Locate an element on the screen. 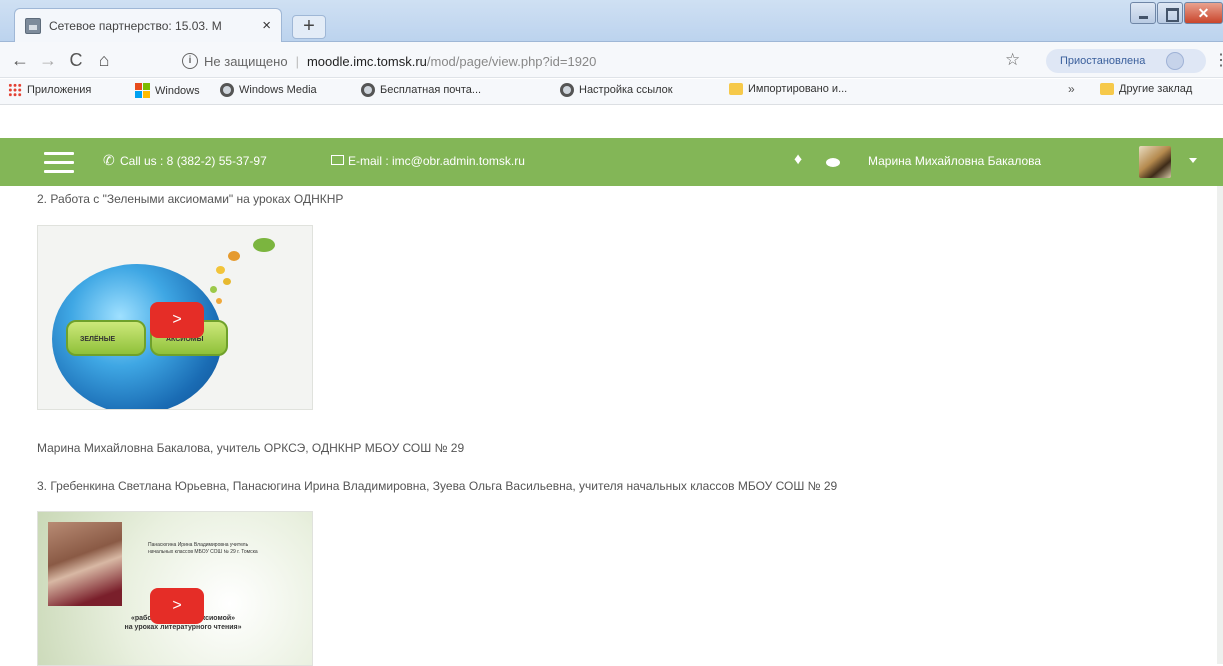 Image resolution: width=1223 pixels, height=666 pixels. call-us-text: Call us : 8 (382-2) 55-37-97 is located at coordinates (193, 161).